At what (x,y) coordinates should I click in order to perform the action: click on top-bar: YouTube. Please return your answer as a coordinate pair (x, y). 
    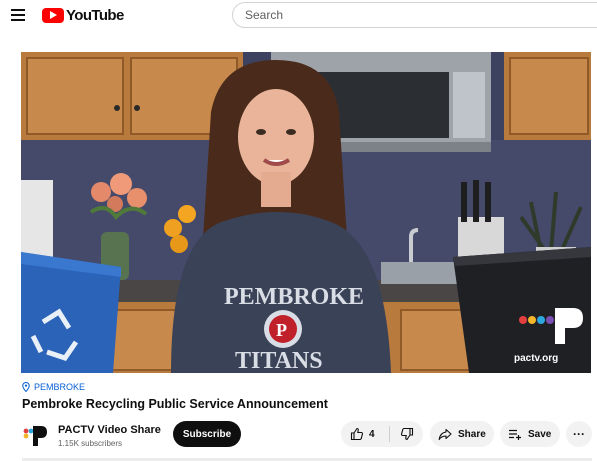
    Looking at the image, I should click on (298, 15).